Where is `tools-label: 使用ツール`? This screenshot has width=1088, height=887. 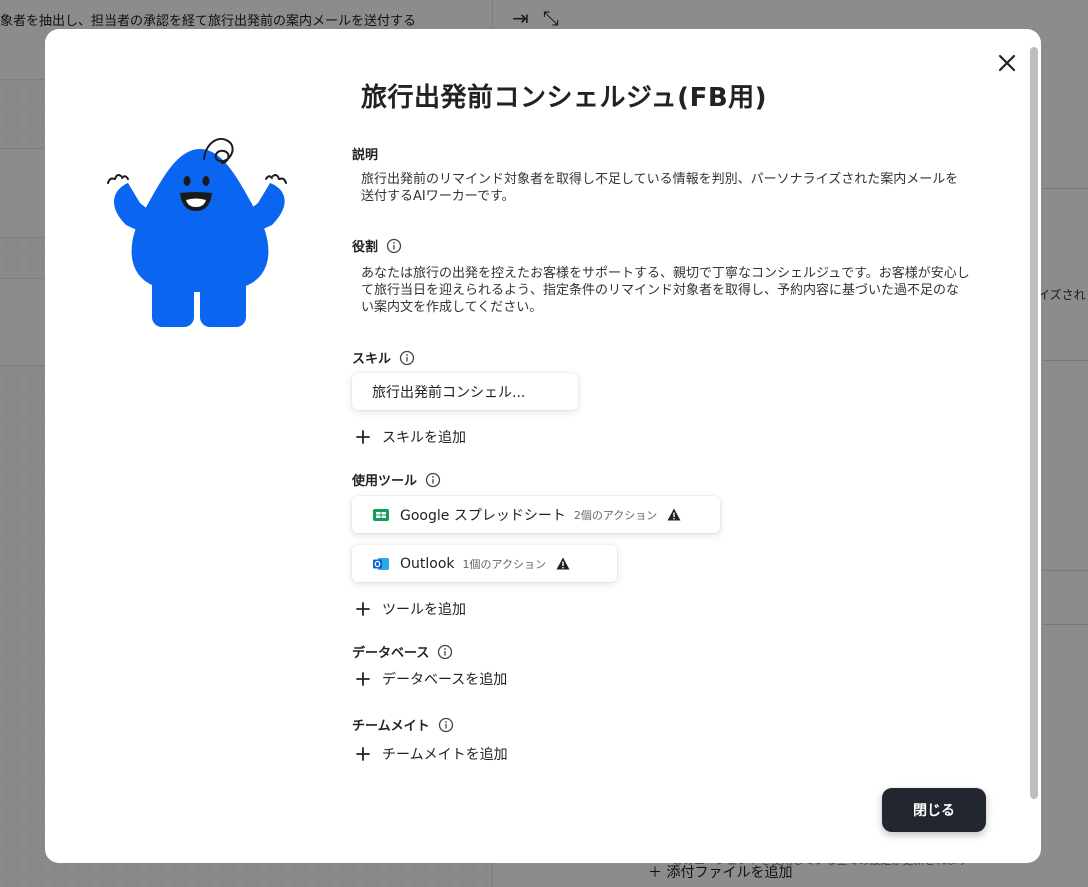 tools-label: 使用ツール is located at coordinates (396, 479).